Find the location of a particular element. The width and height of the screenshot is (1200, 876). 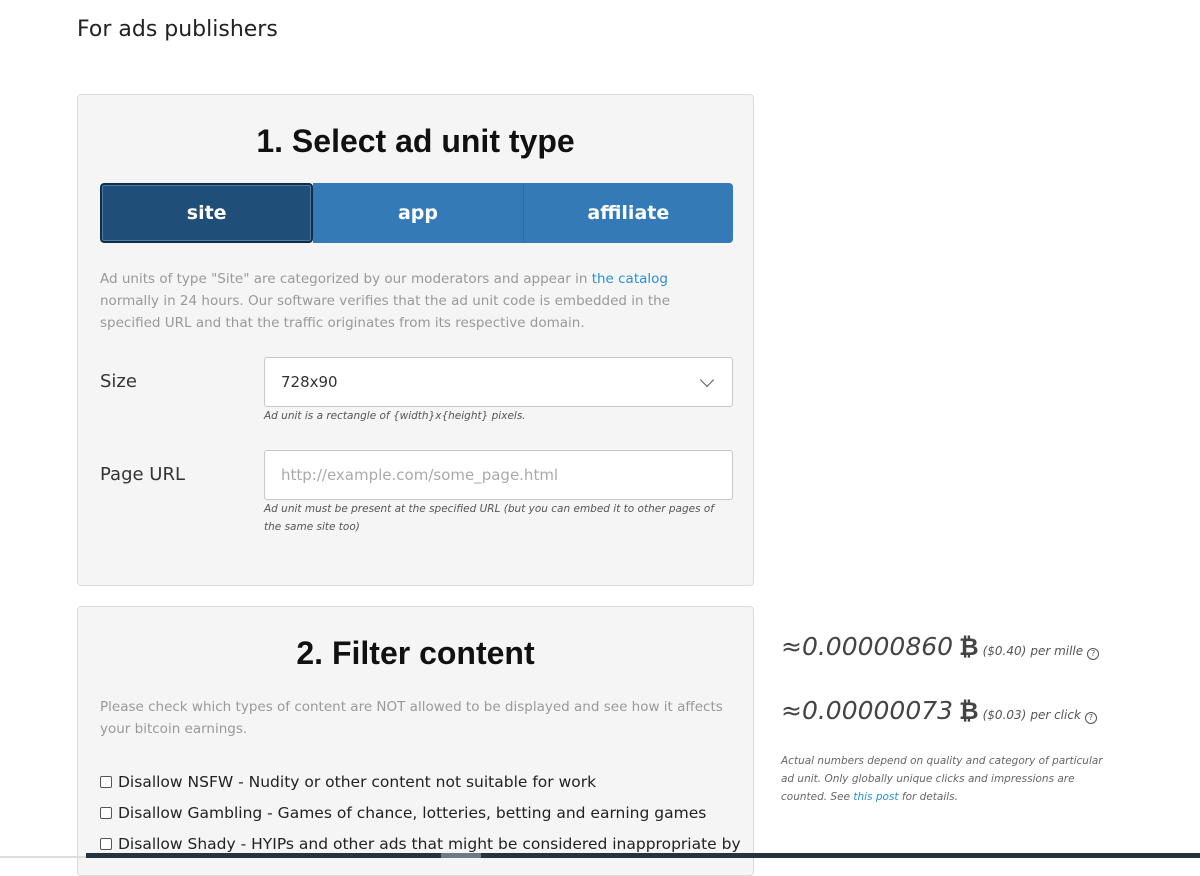

size-label: Size is located at coordinates (118, 381).